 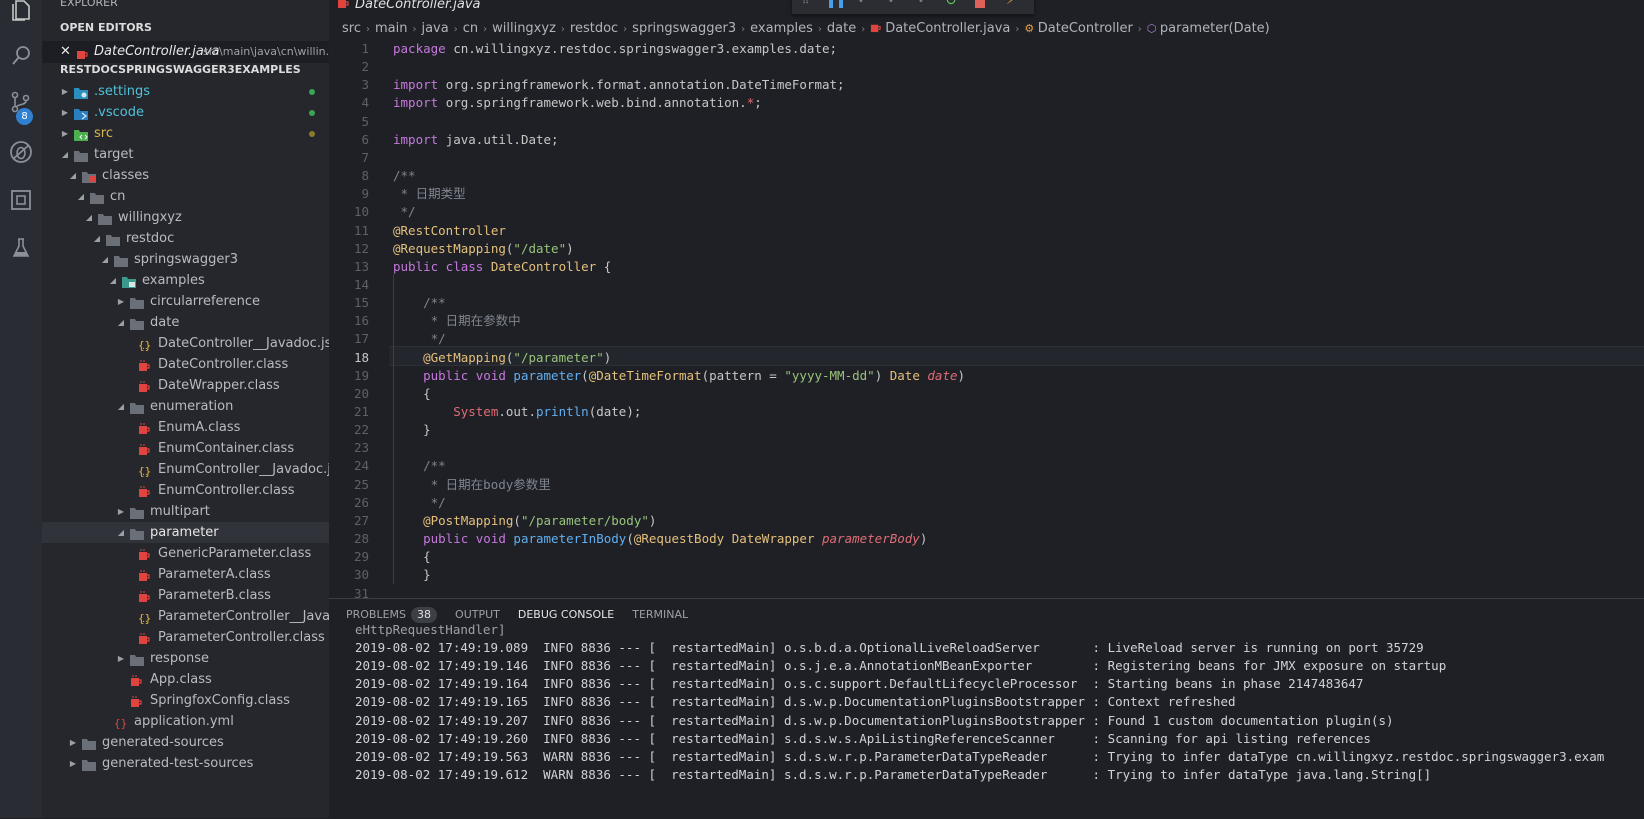 I want to click on code-line: public class DateController {, so click(x=502, y=267).